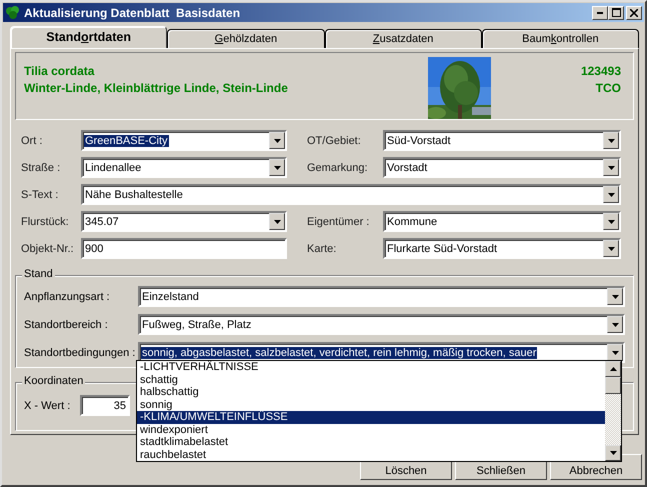 This screenshot has width=647, height=487. What do you see at coordinates (502, 140) in the screenshot?
I see `combo-box: Süd-Vorstadt` at bounding box center [502, 140].